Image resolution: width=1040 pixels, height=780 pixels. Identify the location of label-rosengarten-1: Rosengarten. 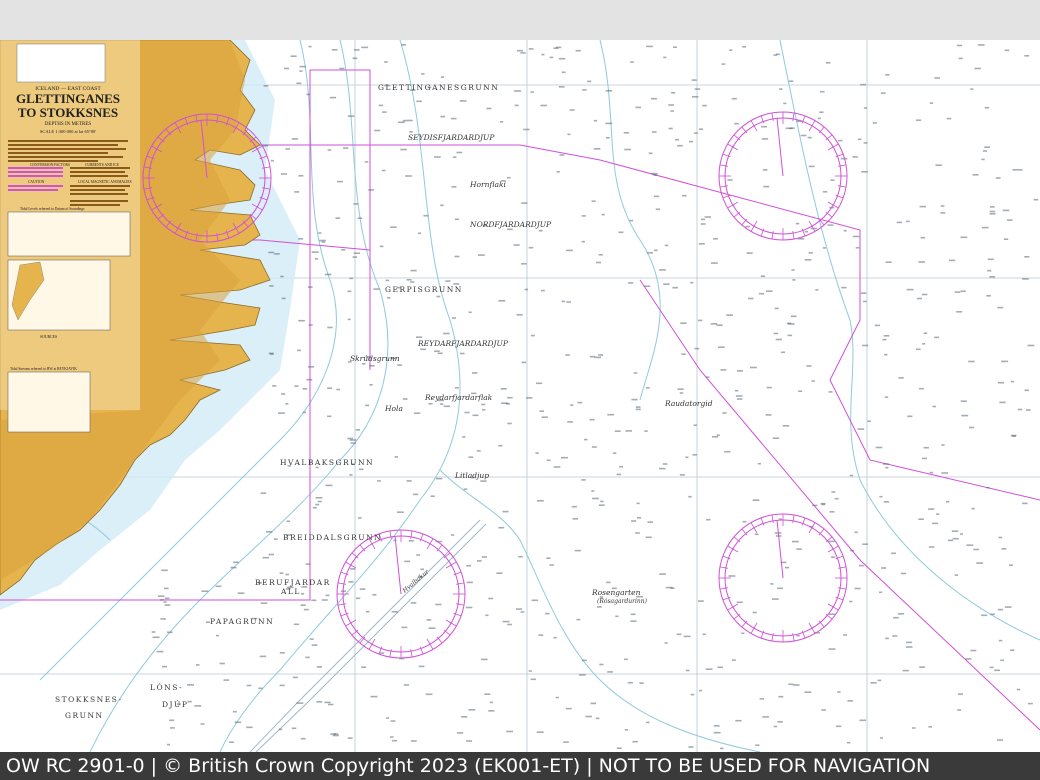
(616, 592).